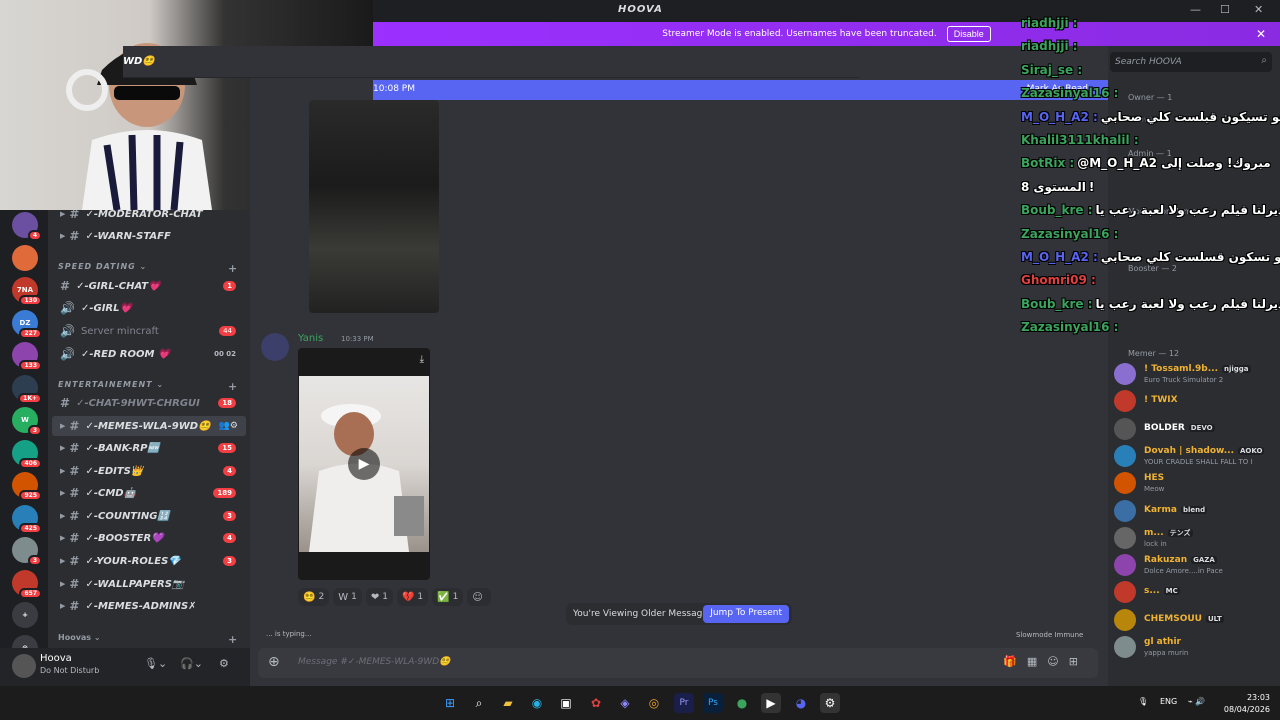 The width and height of the screenshot is (1280, 720). What do you see at coordinates (508, 703) in the screenshot?
I see `folder-icon: ▰` at bounding box center [508, 703].